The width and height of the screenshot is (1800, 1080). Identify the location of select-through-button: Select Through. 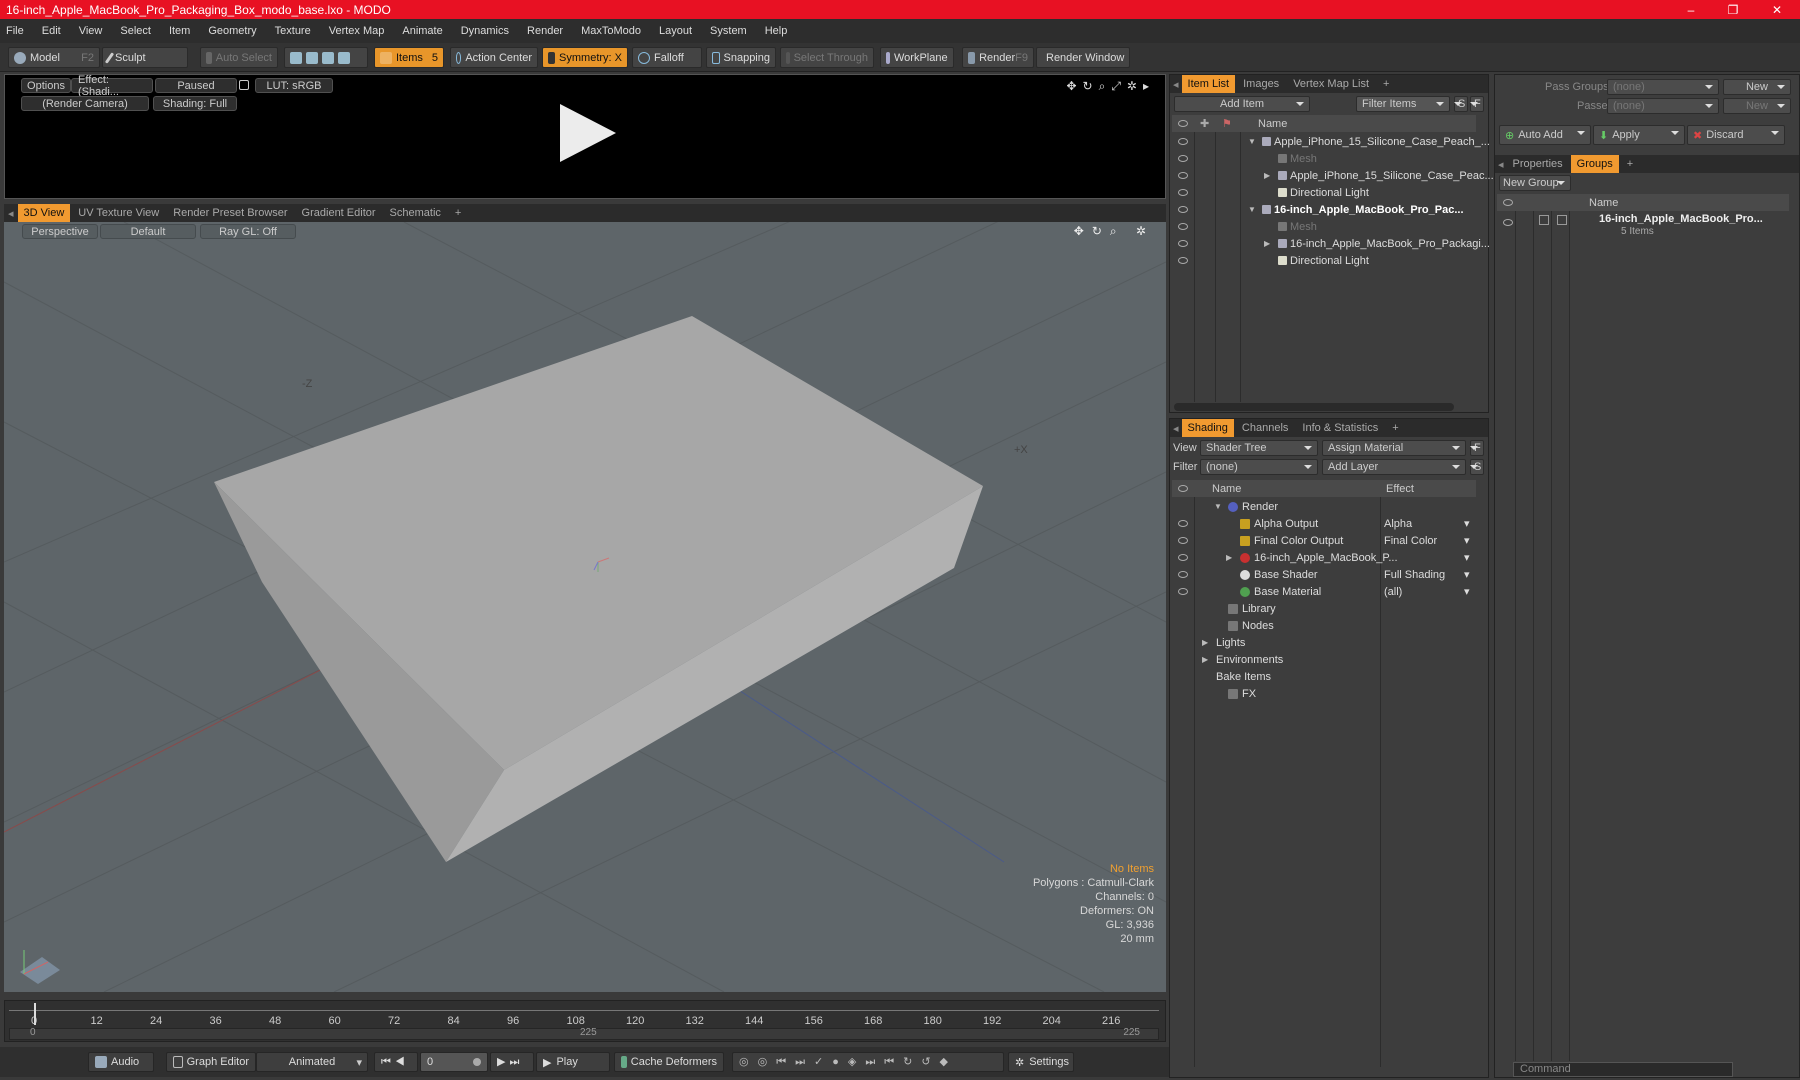
(827, 57).